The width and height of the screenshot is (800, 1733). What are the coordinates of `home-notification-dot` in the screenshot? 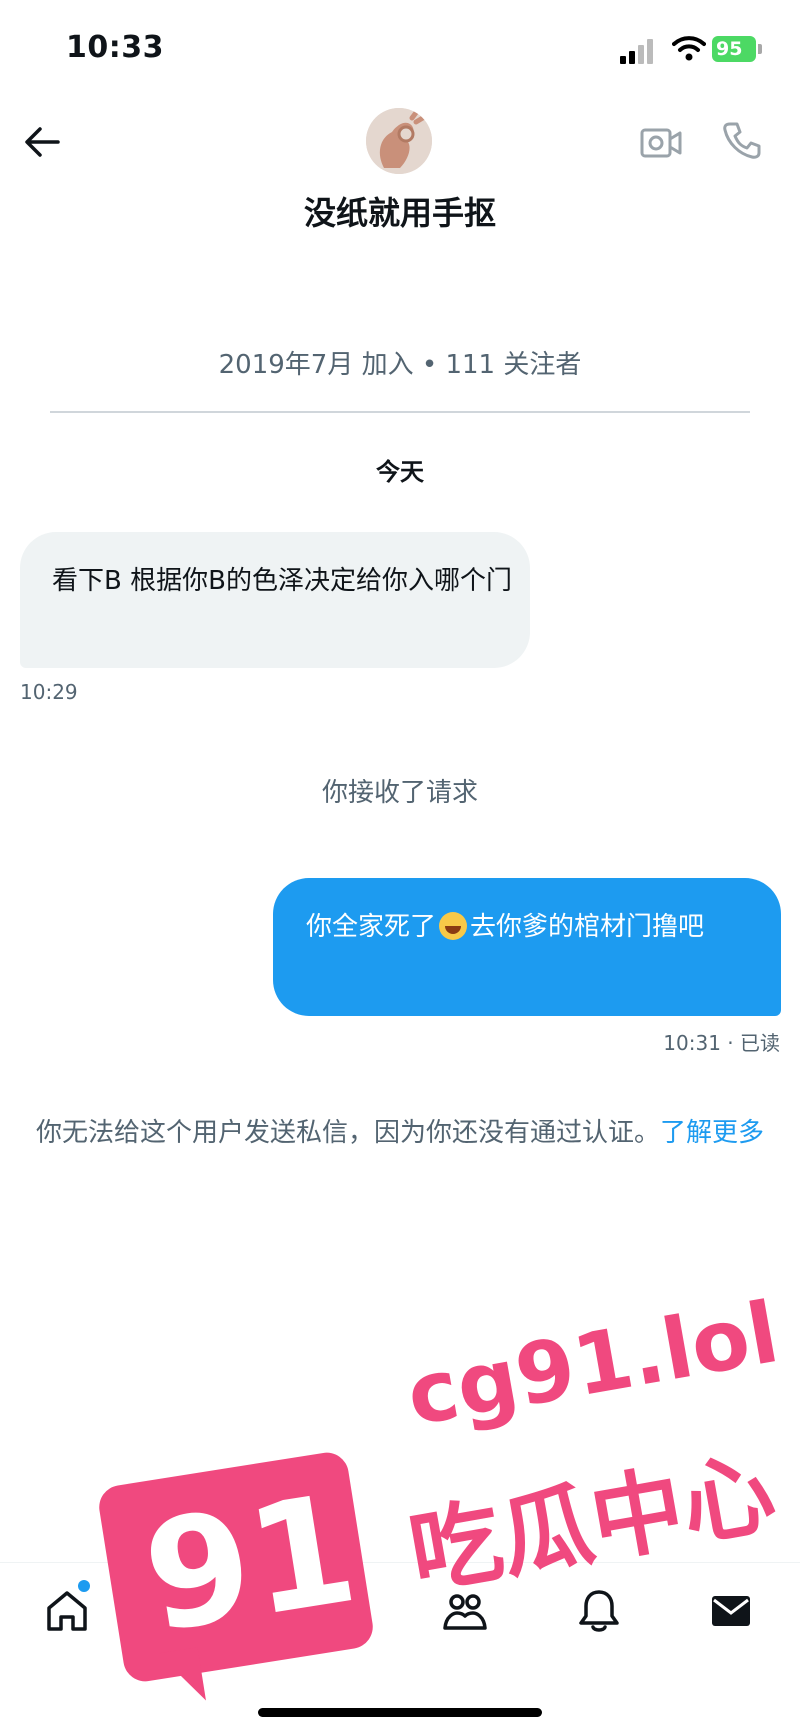 It's located at (84, 1586).